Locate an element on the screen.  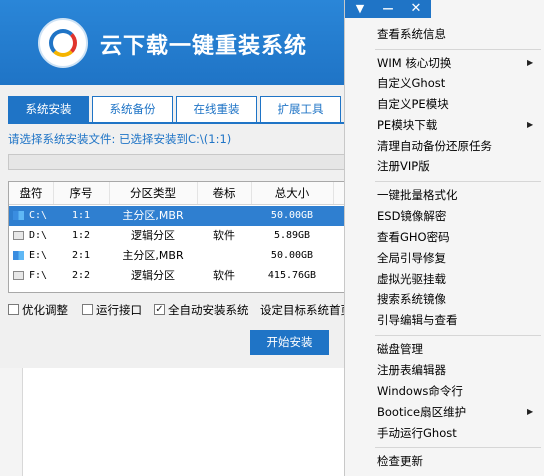
auto-install-checkbox: ✓ is located at coordinates (159, 309).